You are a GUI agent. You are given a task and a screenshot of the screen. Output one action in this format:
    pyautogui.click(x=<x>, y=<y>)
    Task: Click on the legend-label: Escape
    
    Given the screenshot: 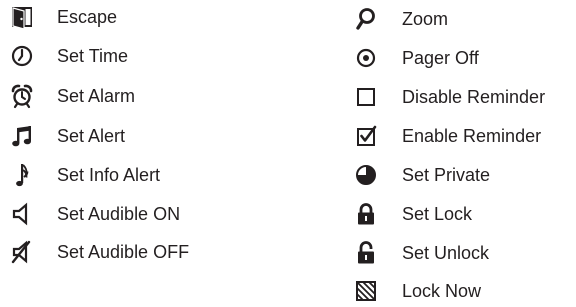 What is the action you would take?
    pyautogui.click(x=87, y=17)
    